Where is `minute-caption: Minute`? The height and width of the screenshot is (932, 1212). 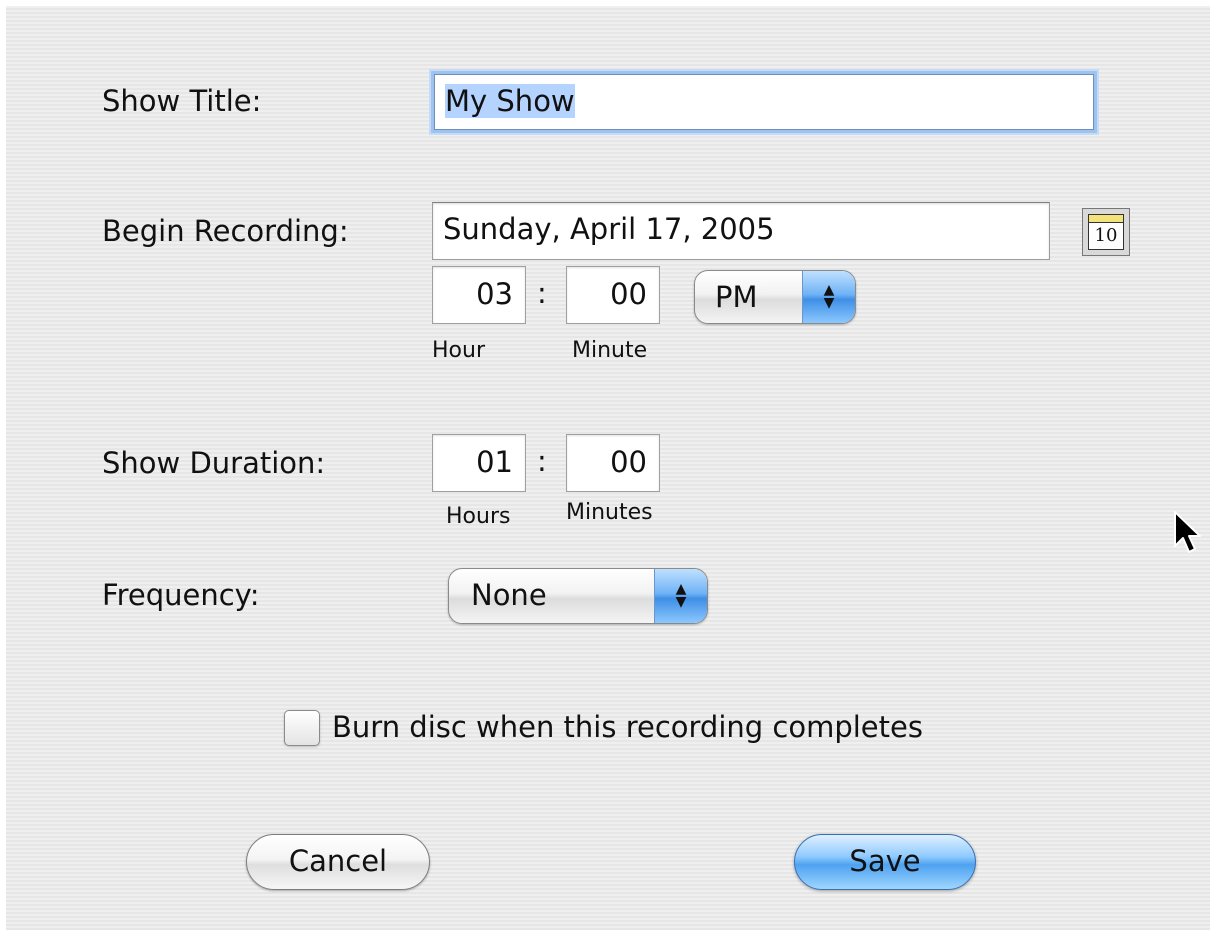
minute-caption: Minute is located at coordinates (610, 350).